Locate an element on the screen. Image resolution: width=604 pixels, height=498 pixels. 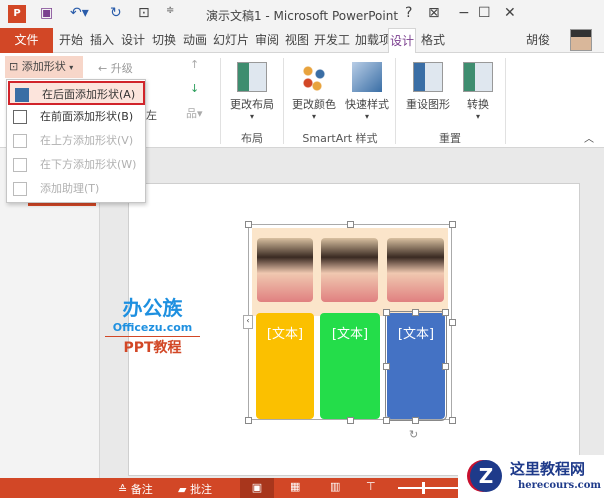
promote-button: ← 升级 is located at coordinates (115, 68).